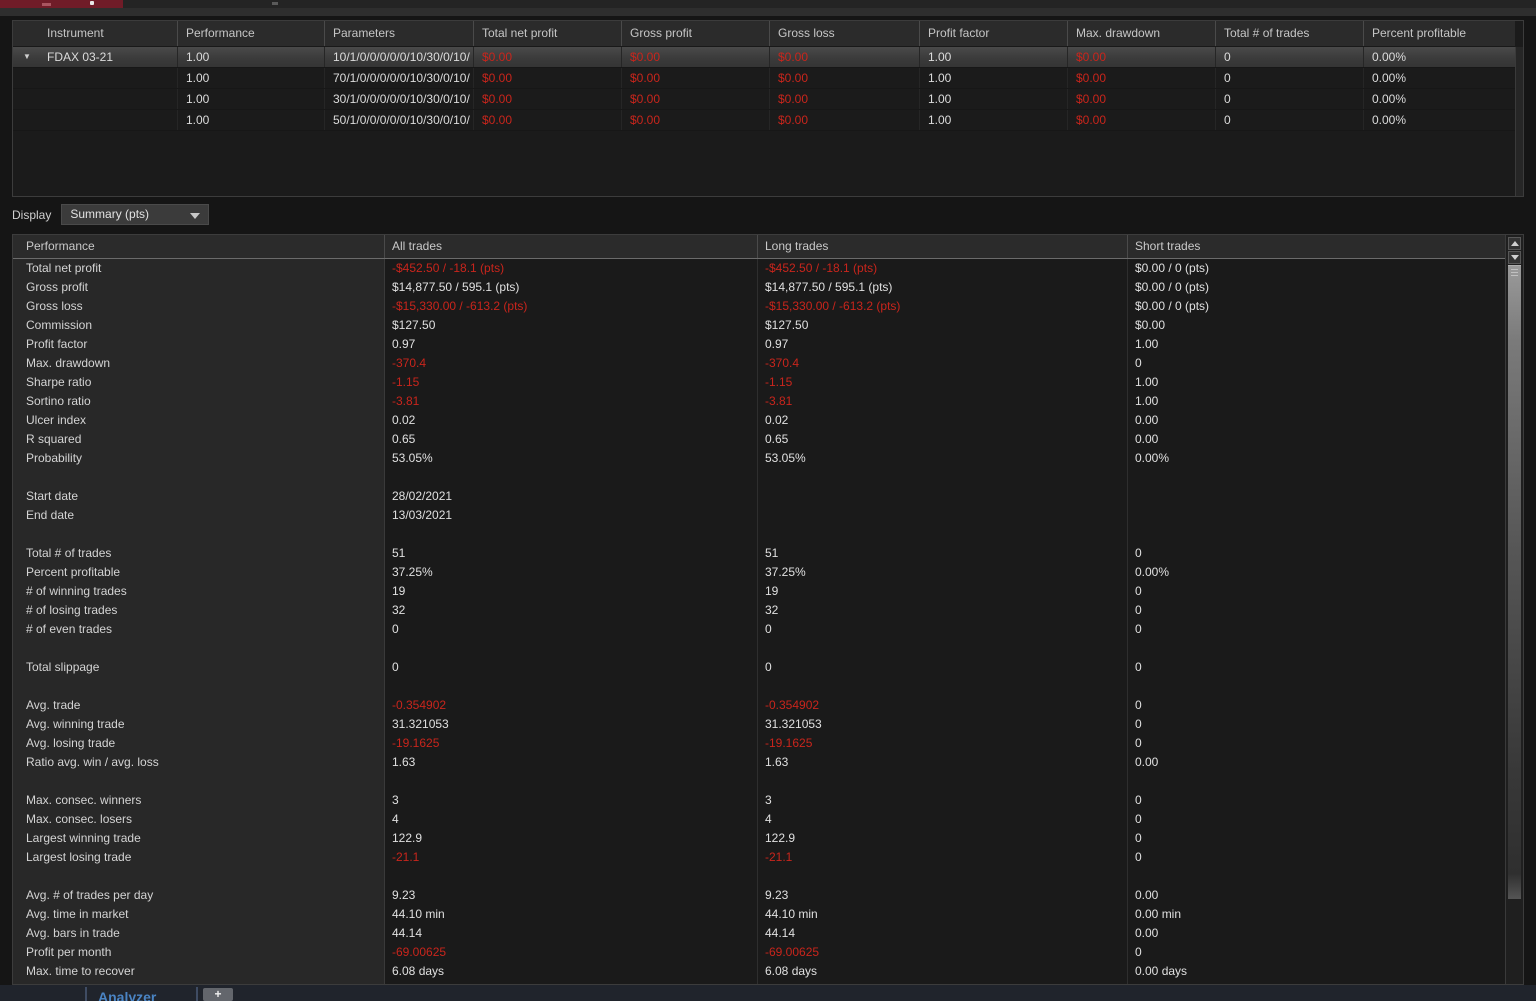  I want to click on column-header-total-of-trades: Total # of trades, so click(1290, 33).